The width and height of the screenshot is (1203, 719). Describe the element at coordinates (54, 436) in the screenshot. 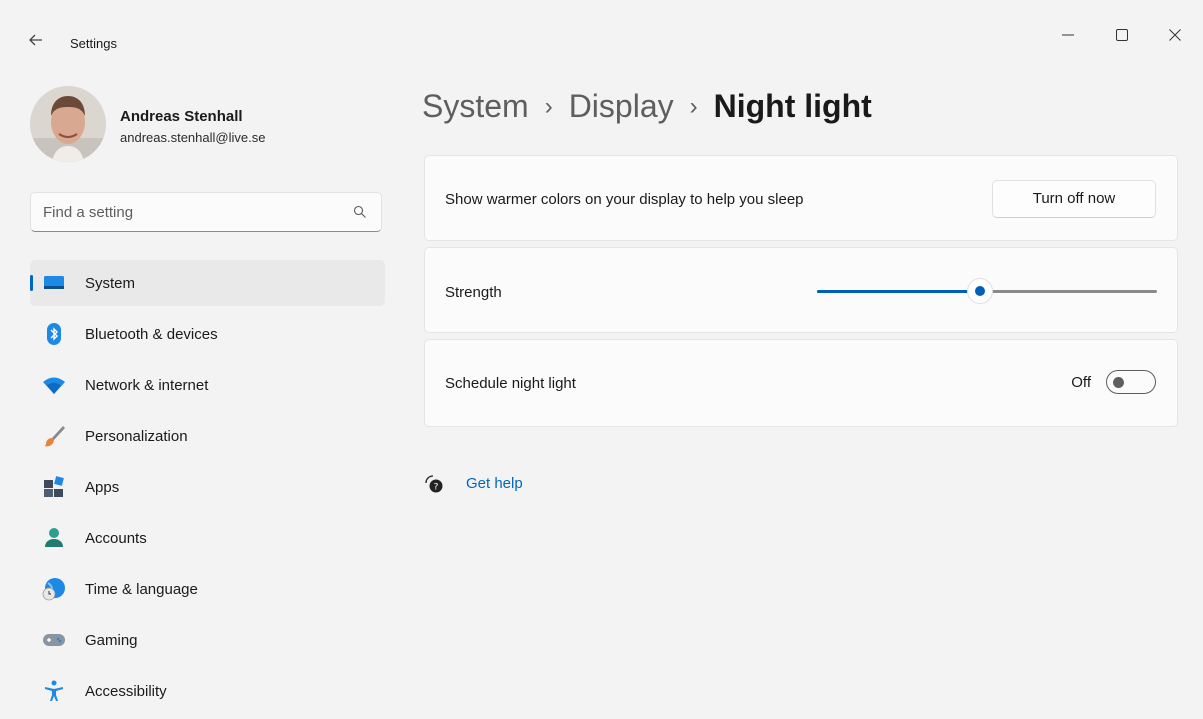

I see `brush-icon` at that location.